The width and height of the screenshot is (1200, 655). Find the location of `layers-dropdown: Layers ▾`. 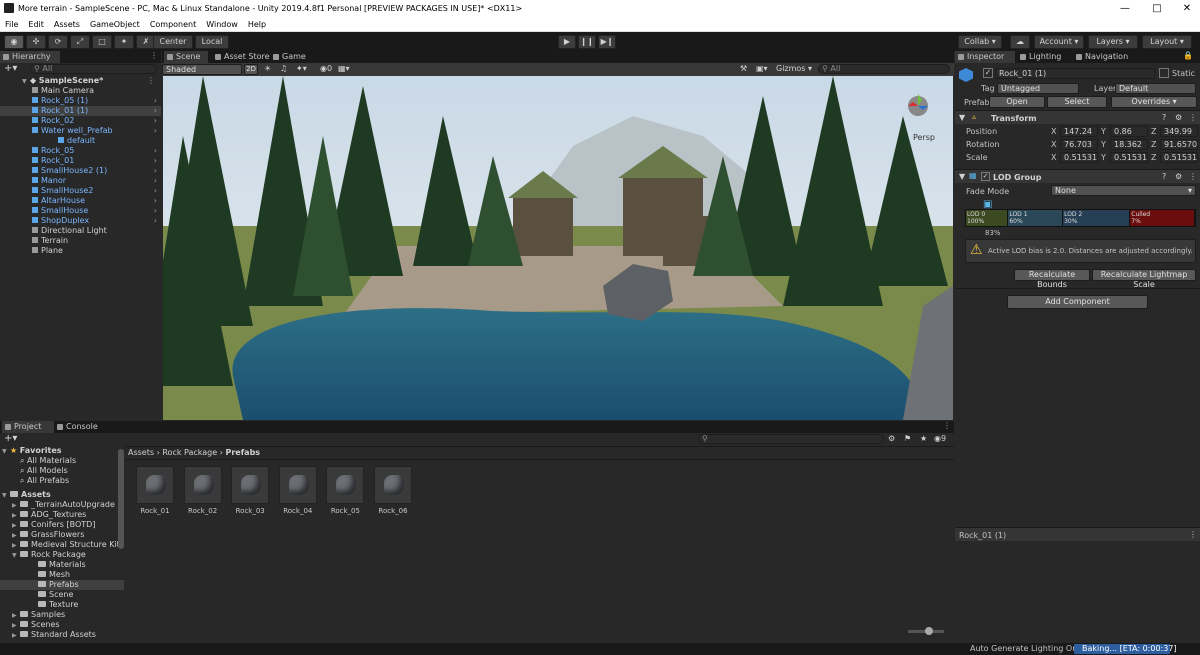

layers-dropdown: Layers ▾ is located at coordinates (1113, 42).